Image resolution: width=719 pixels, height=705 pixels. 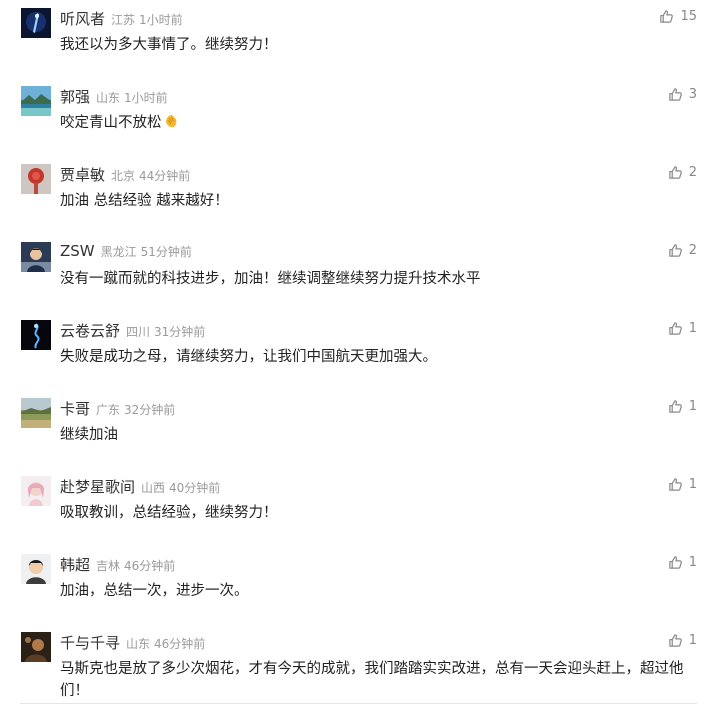 I want to click on nickname: 赴梦星歌间, so click(x=97, y=486).